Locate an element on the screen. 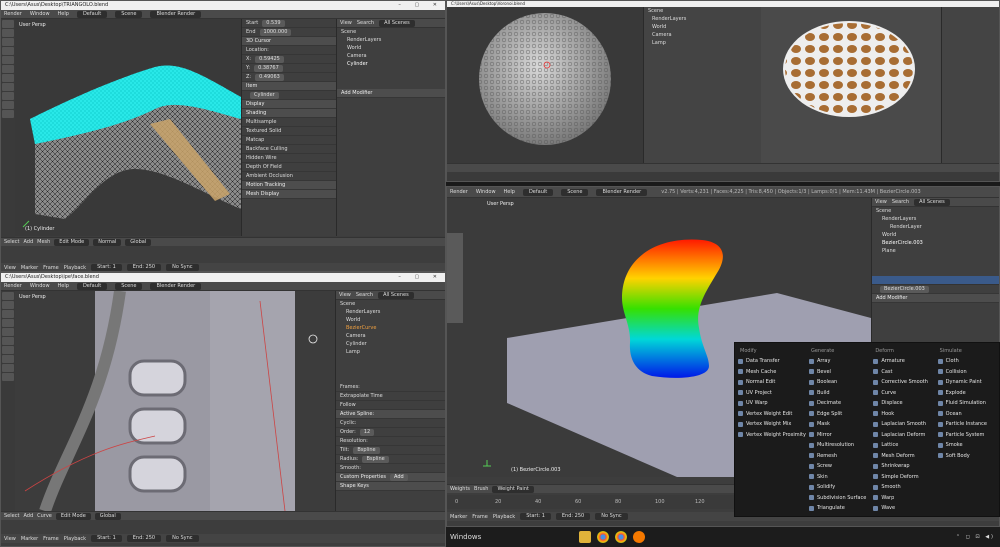 The image size is (1000, 547). modifier-item-ocean: Ocean is located at coordinates (968, 414).